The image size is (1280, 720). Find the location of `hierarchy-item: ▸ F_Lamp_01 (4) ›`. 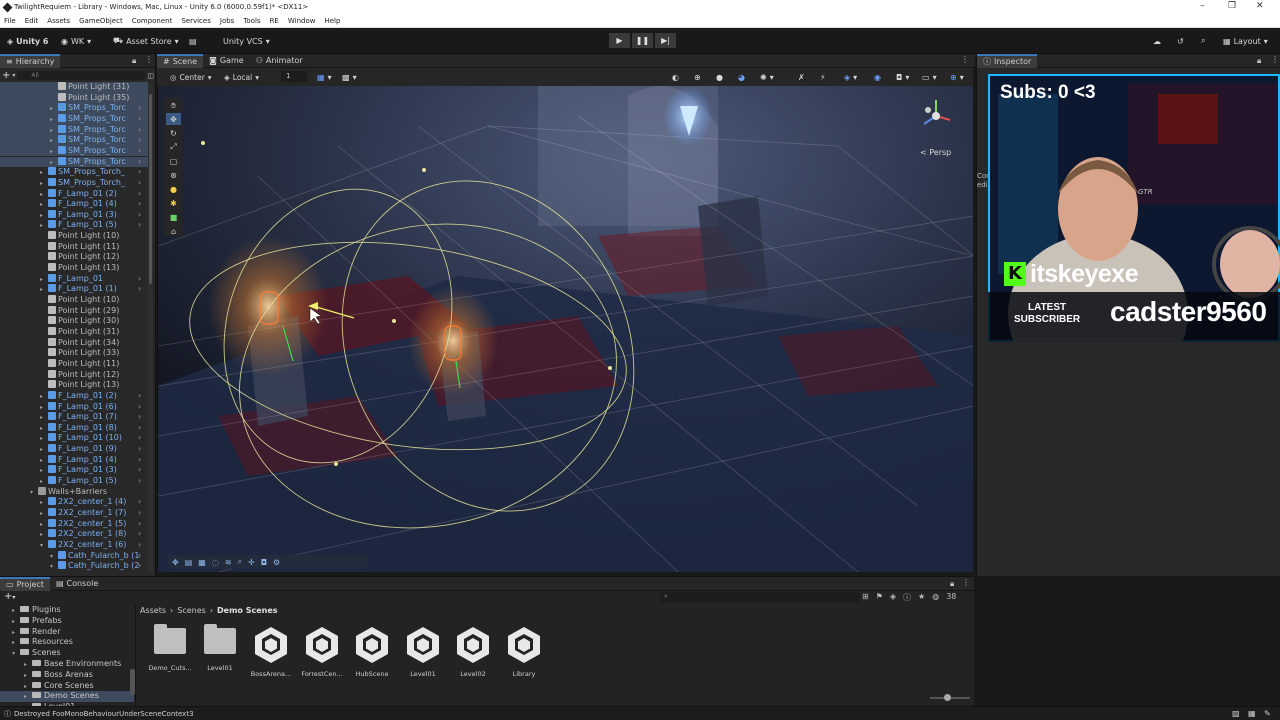

hierarchy-item: ▸ F_Lamp_01 (4) › is located at coordinates (74, 460).